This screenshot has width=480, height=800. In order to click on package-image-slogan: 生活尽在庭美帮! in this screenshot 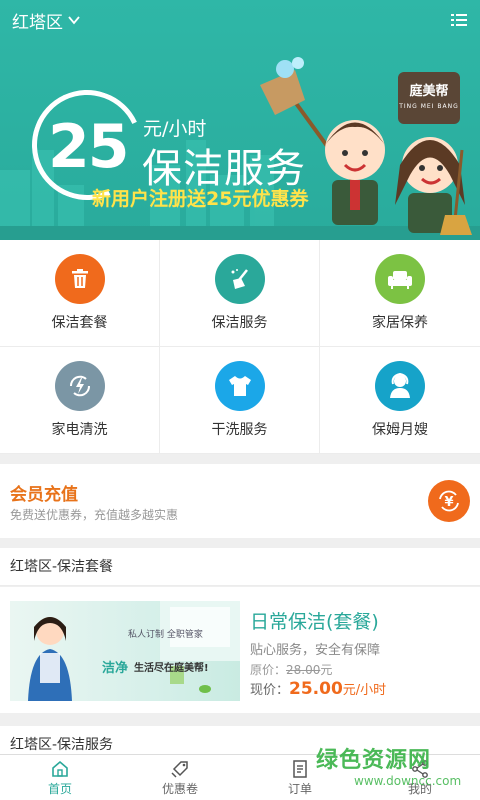, I will do `click(171, 668)`.